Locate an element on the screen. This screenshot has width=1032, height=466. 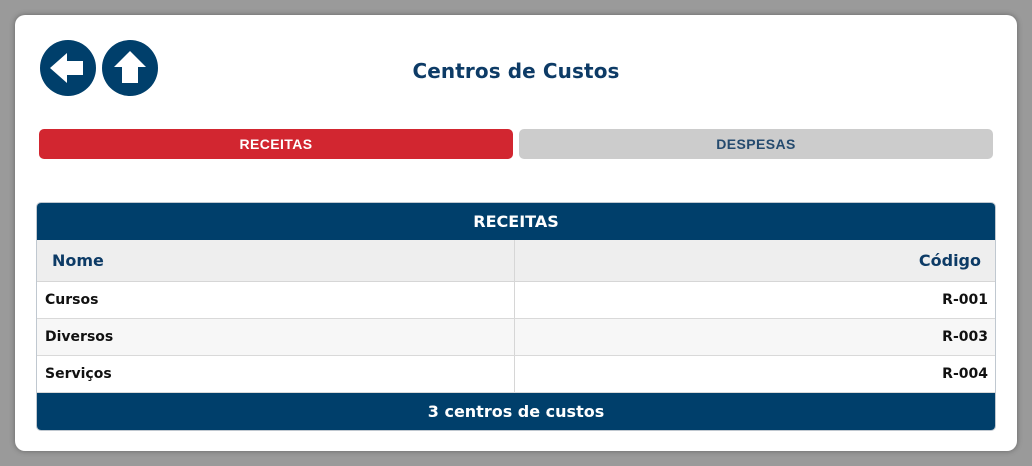
table-column-headers: Nome Código is located at coordinates (516, 261).